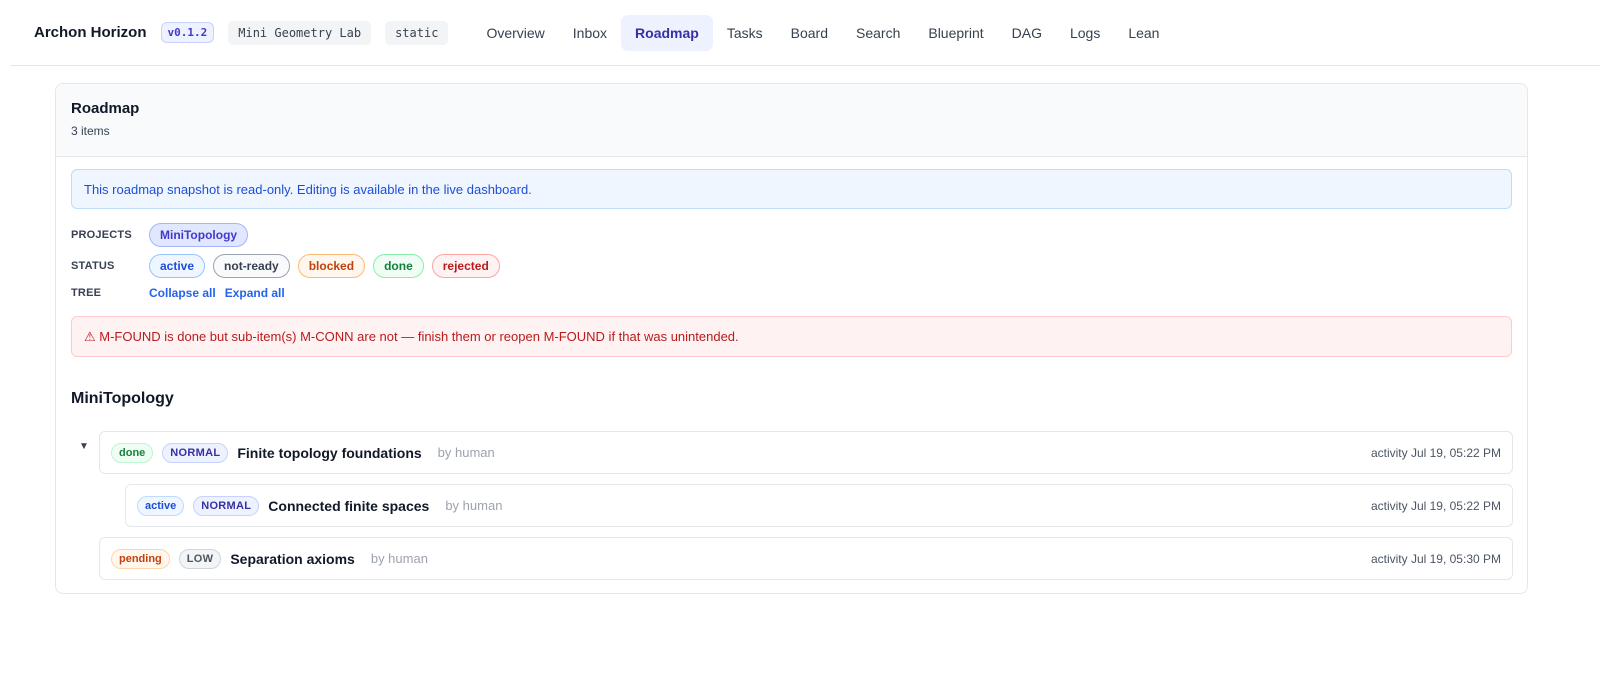 The height and width of the screenshot is (698, 1610). What do you see at coordinates (791, 120) in the screenshot?
I see `roadmap-card-header: Roadmap 3 items` at bounding box center [791, 120].